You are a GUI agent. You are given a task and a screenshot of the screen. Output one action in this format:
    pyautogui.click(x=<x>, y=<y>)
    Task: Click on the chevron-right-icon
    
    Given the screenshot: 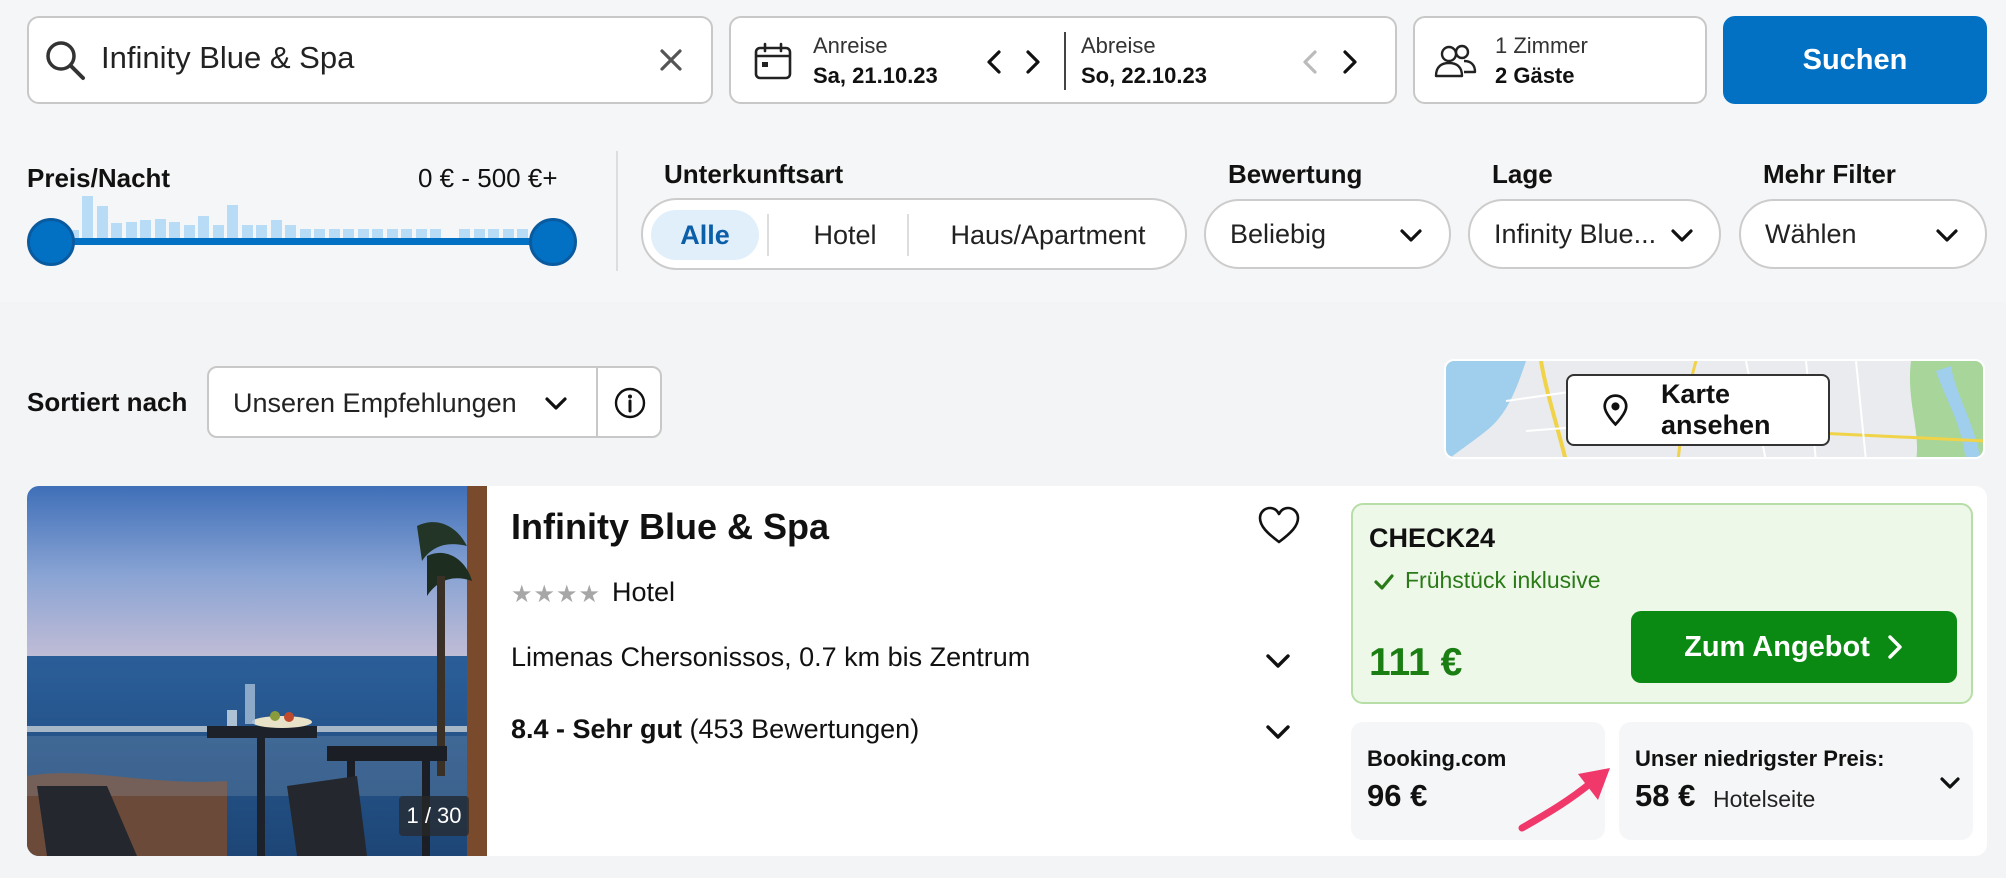 What is the action you would take?
    pyautogui.click(x=1895, y=647)
    